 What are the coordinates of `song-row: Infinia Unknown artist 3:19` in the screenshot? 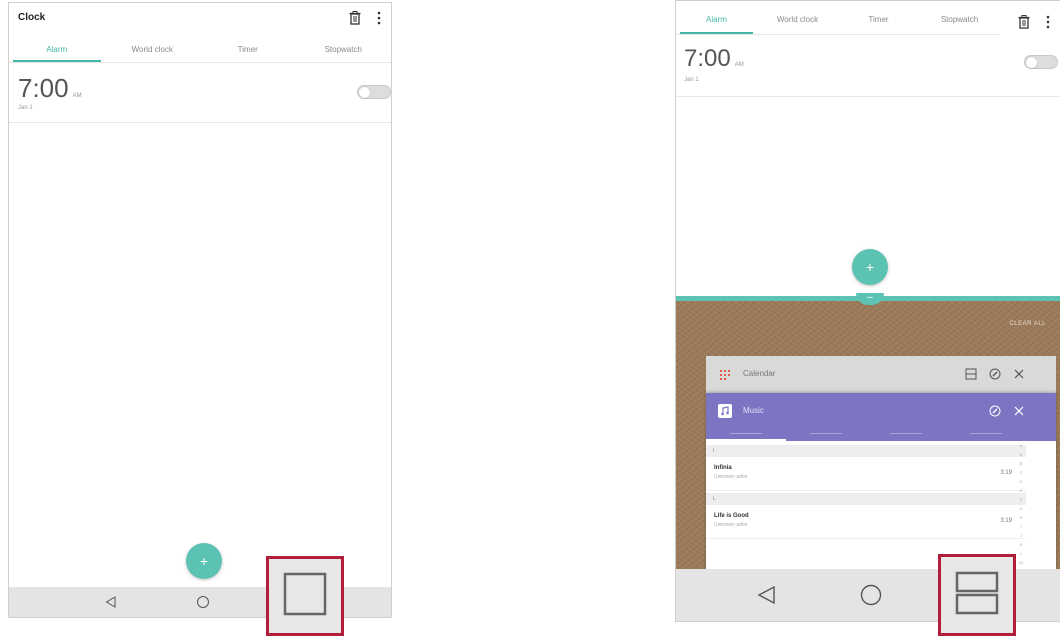 It's located at (866, 474).